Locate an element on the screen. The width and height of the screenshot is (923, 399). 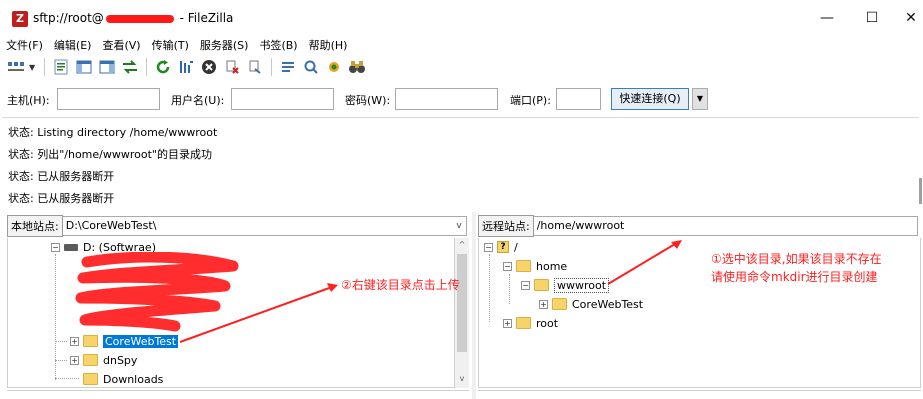
remote-annotation-text-1: ①选中该目录,如果该目录不存在 is located at coordinates (796, 259).